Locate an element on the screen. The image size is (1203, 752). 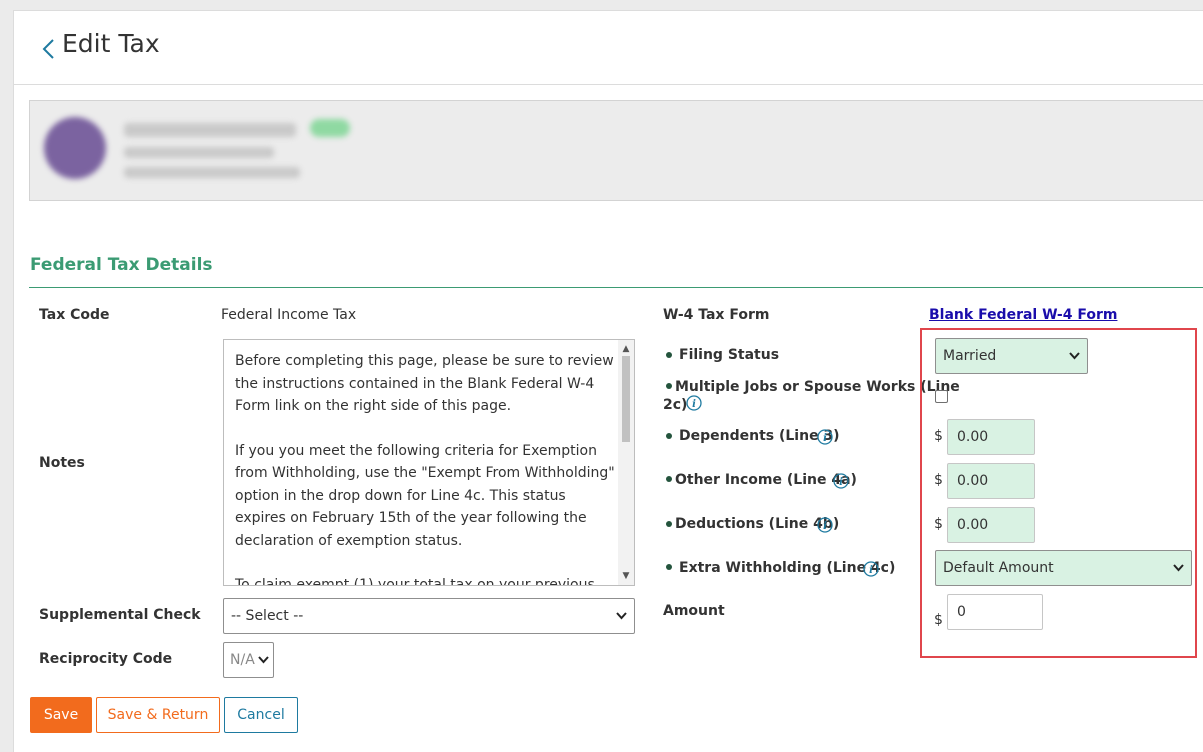
tax-code-label: Tax Code is located at coordinates (74, 315).